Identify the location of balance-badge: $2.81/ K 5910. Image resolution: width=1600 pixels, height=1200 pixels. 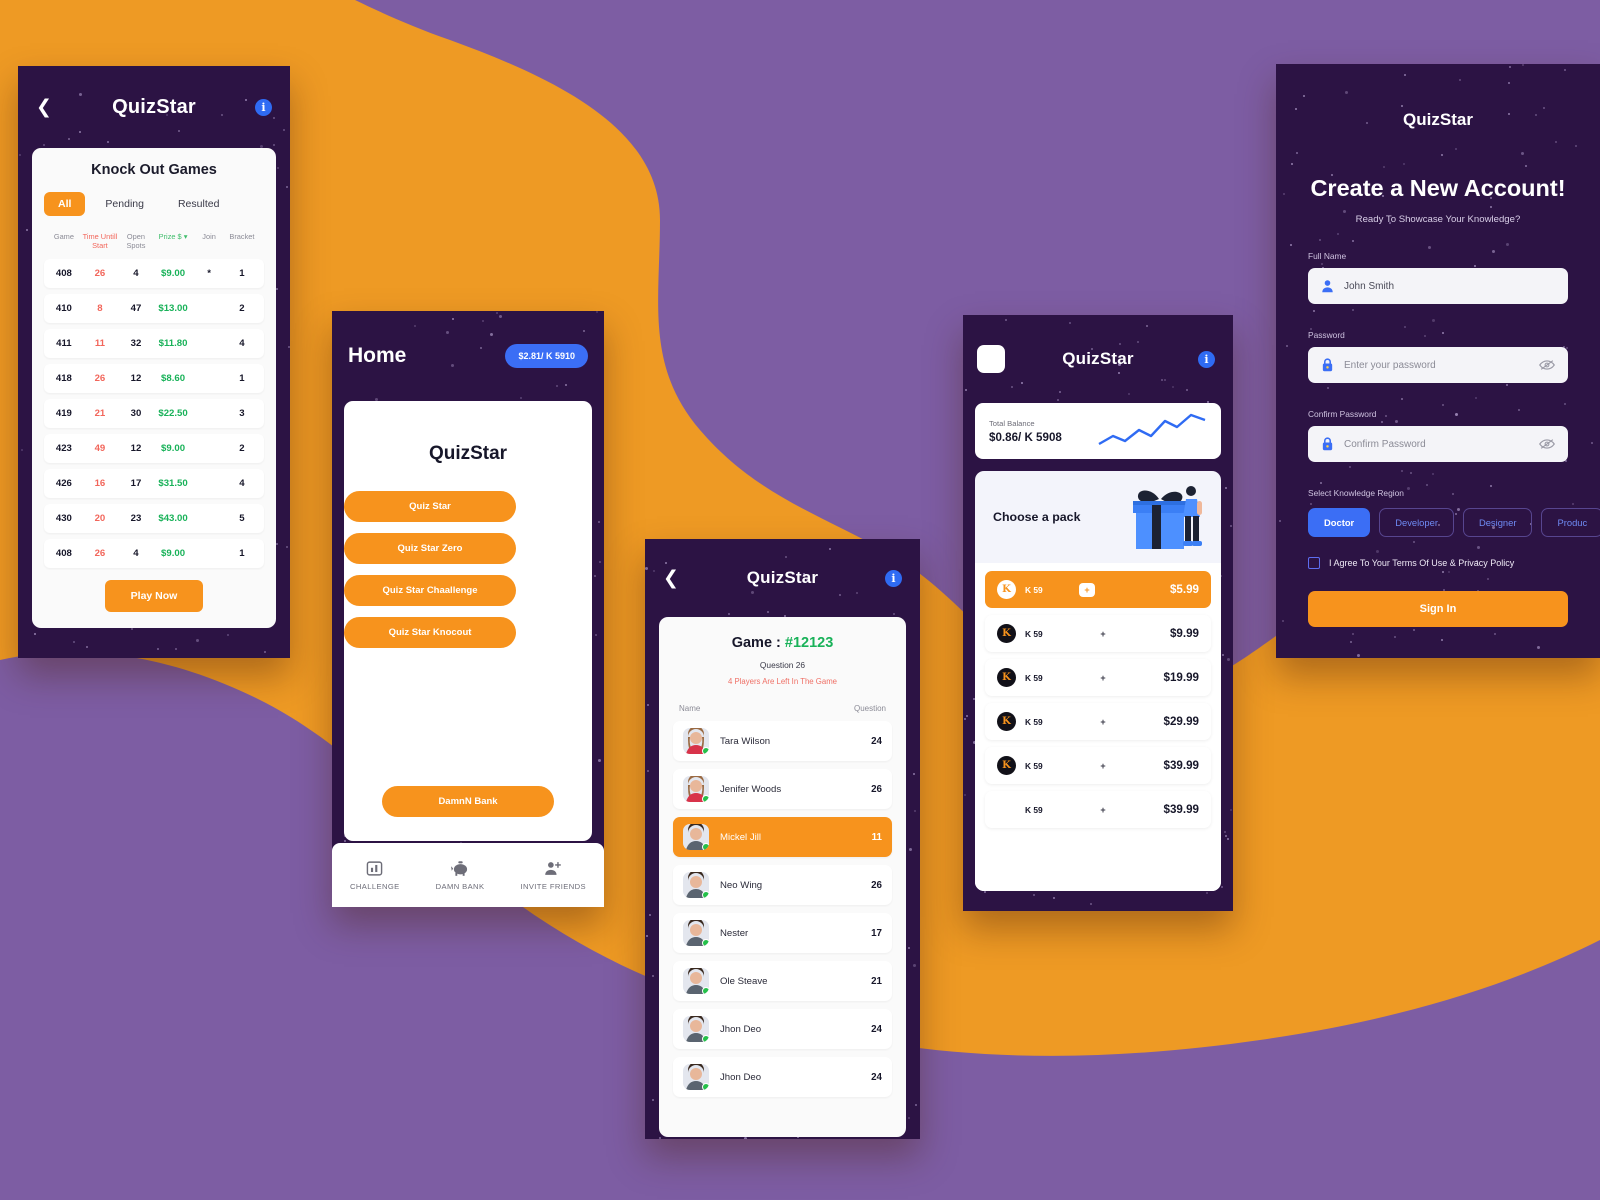
(546, 356).